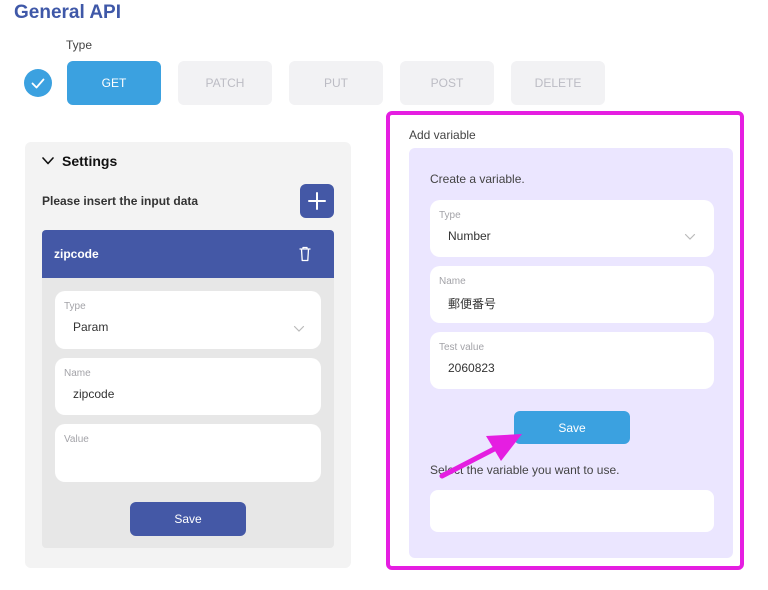  I want to click on name-field: Name zipcode, so click(188, 386).